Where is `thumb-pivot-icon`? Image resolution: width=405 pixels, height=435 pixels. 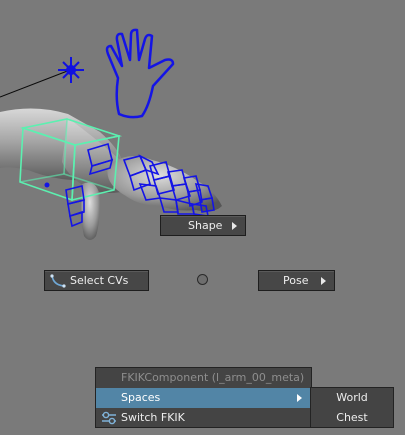 thumb-pivot-icon is located at coordinates (47, 185).